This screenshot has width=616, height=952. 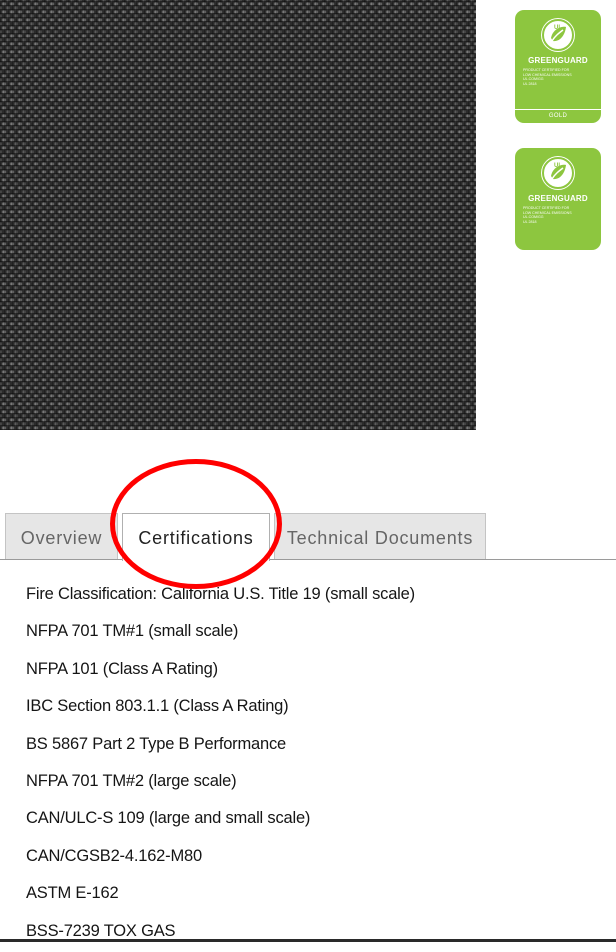 What do you see at coordinates (131, 780) in the screenshot?
I see `list-item: NFPA 701 TM#2 (large scale)` at bounding box center [131, 780].